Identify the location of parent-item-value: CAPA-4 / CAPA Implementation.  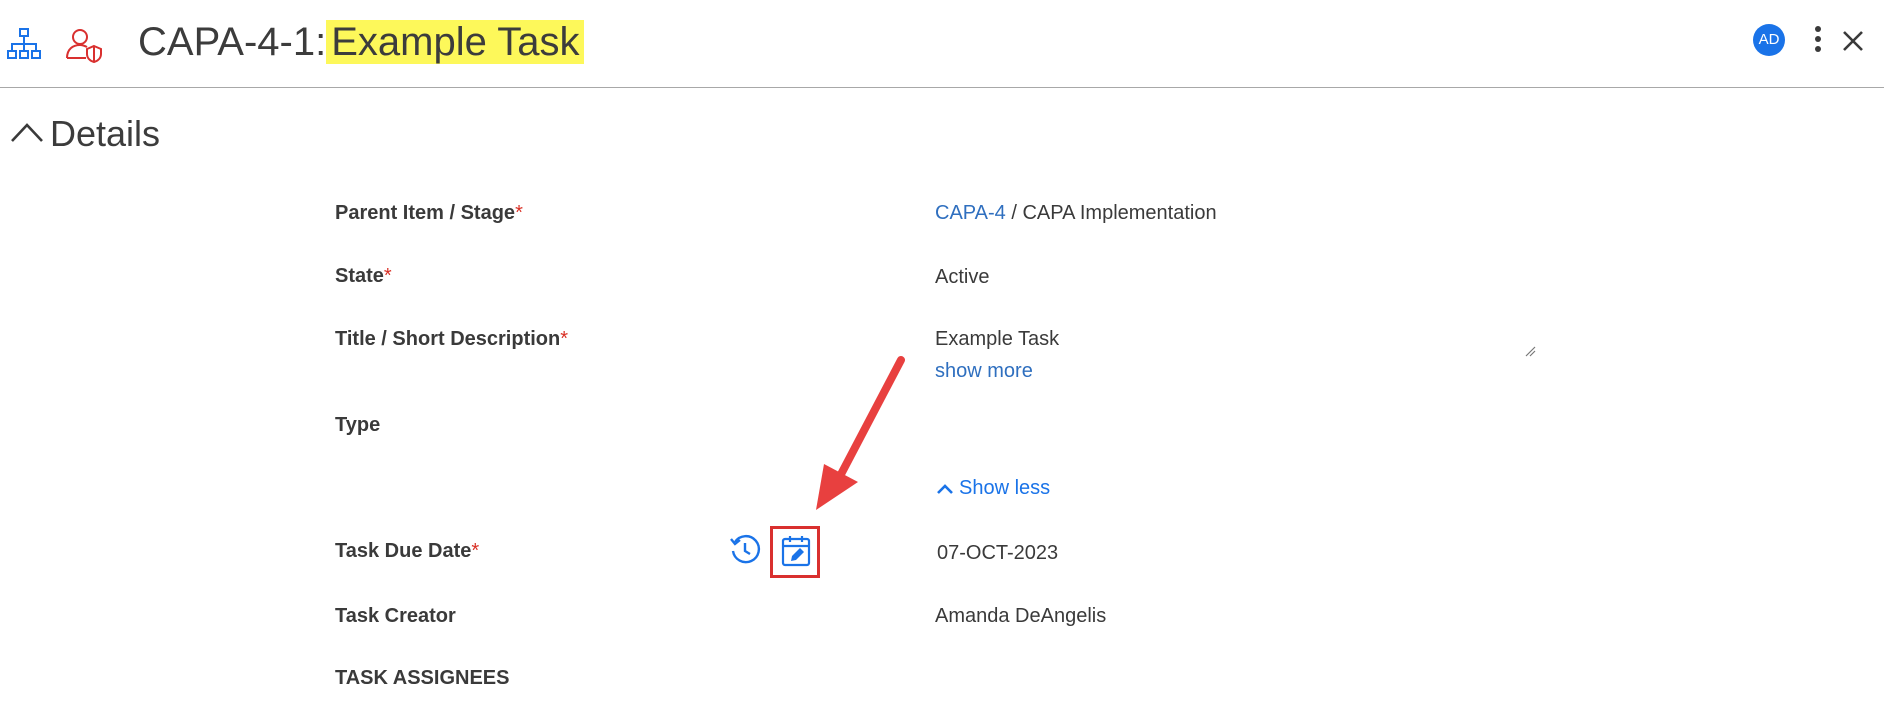
(1076, 213).